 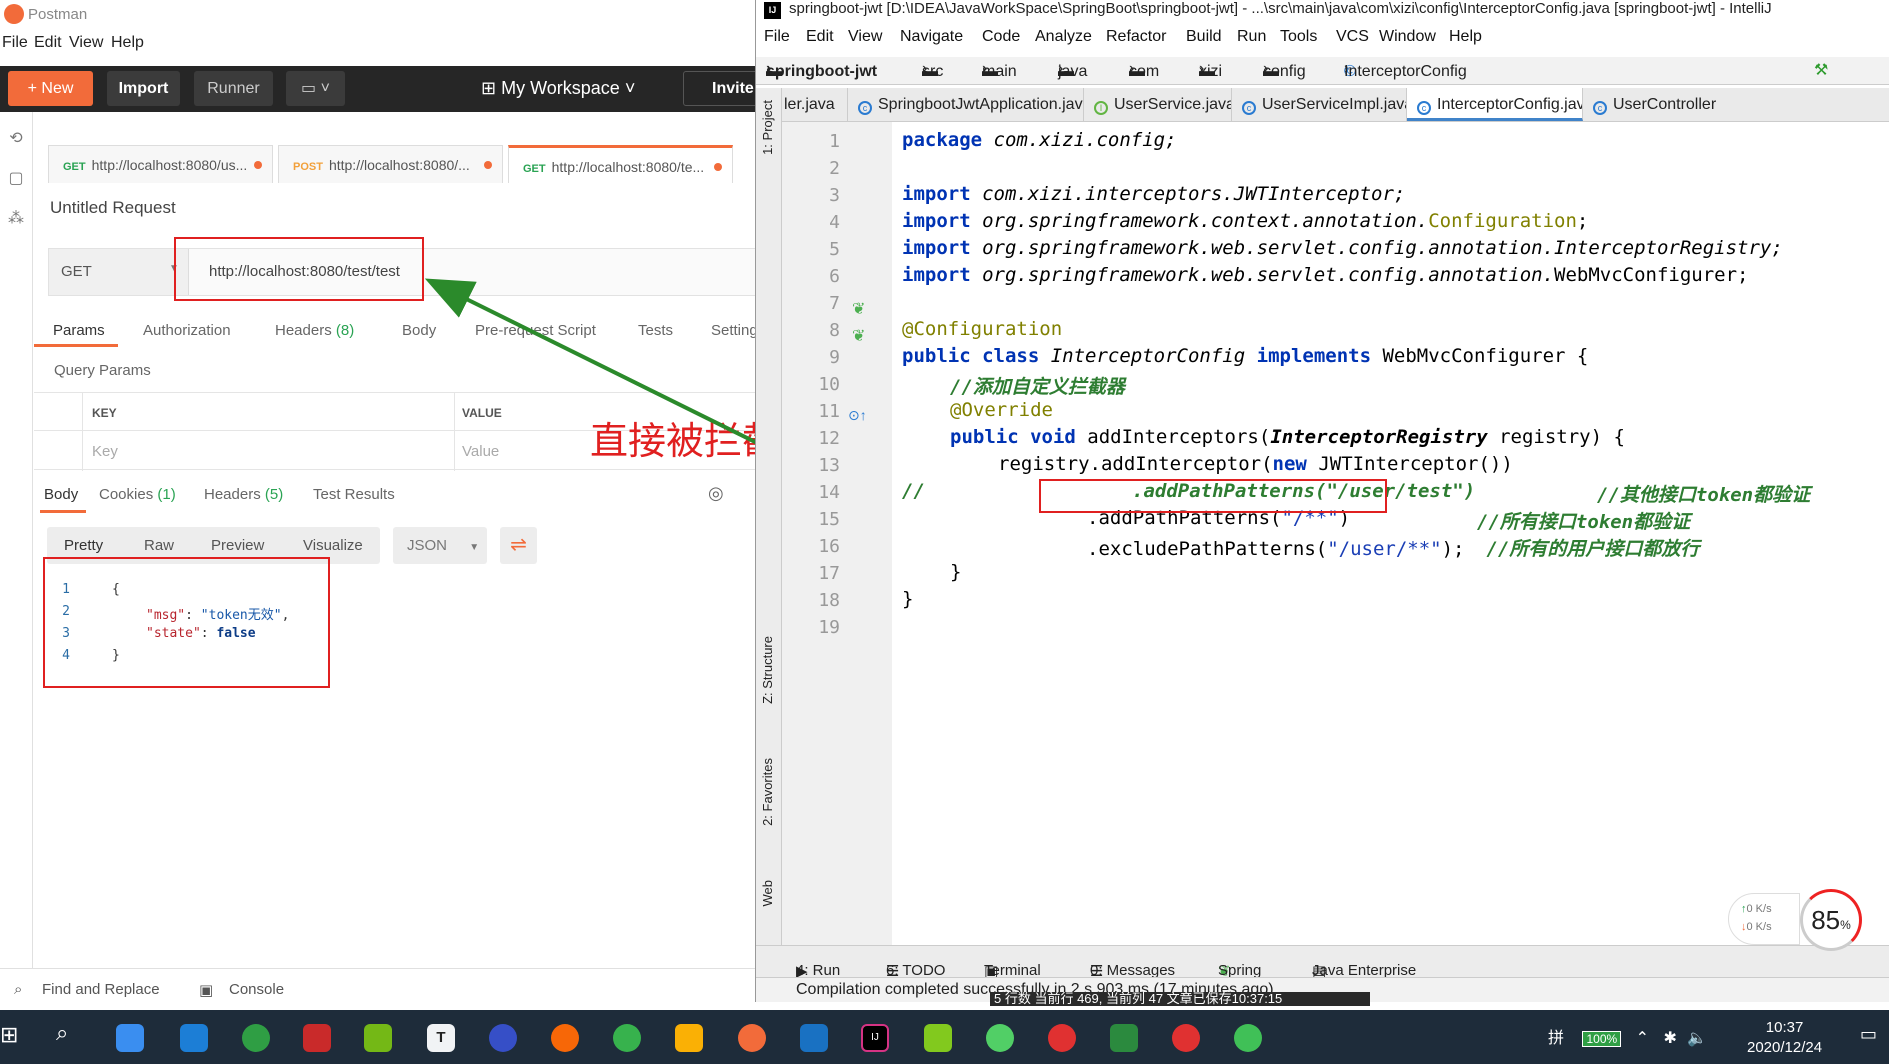 What do you see at coordinates (1248, 1038) in the screenshot?
I see `wechat-icon` at bounding box center [1248, 1038].